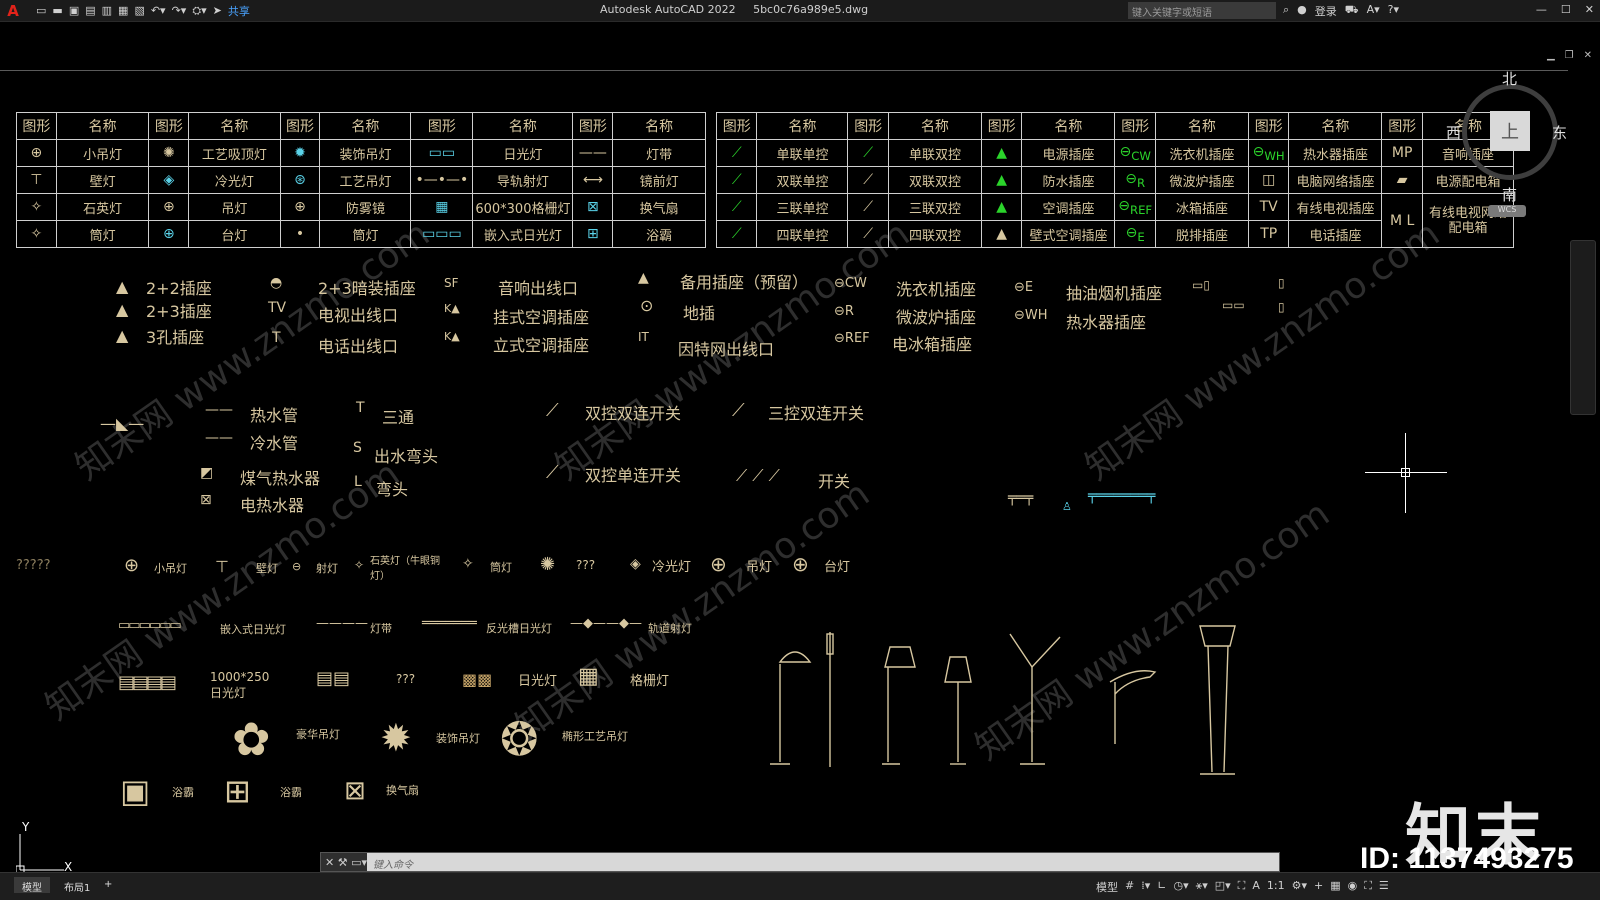 The width and height of the screenshot is (1600, 900). I want to click on table-cell: 空调插座, so click(1068, 207).